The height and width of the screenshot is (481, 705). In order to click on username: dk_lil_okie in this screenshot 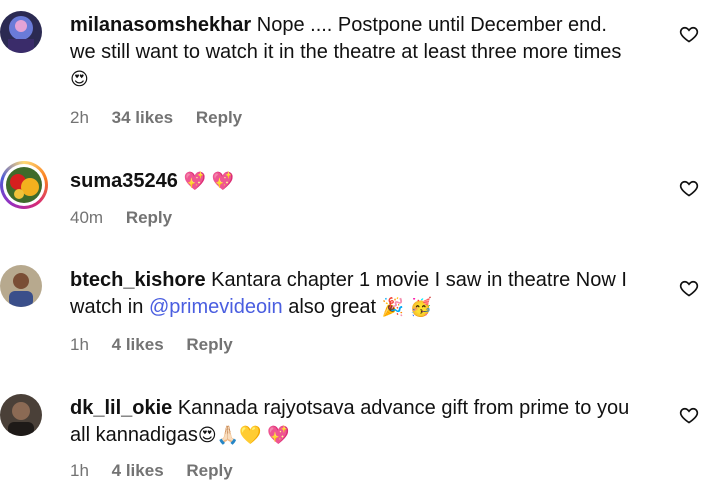, I will do `click(121, 408)`.